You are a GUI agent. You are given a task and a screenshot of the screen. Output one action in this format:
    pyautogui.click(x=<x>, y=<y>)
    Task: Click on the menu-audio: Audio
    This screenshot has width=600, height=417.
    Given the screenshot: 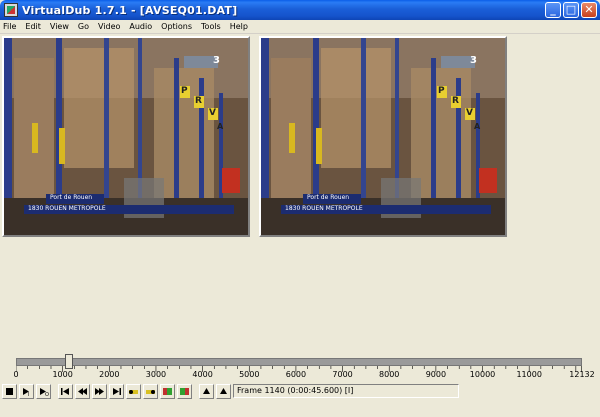 What is the action you would take?
    pyautogui.click(x=140, y=26)
    